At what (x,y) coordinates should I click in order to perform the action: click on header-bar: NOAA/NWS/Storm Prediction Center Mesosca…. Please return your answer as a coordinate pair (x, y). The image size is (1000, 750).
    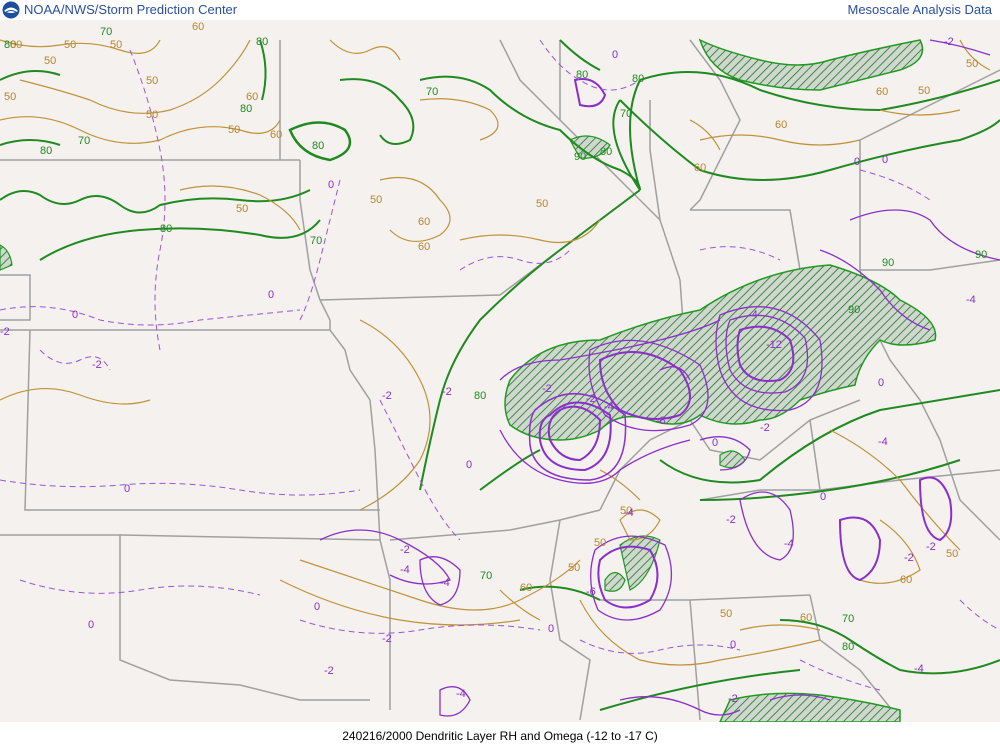
    Looking at the image, I should click on (500, 10).